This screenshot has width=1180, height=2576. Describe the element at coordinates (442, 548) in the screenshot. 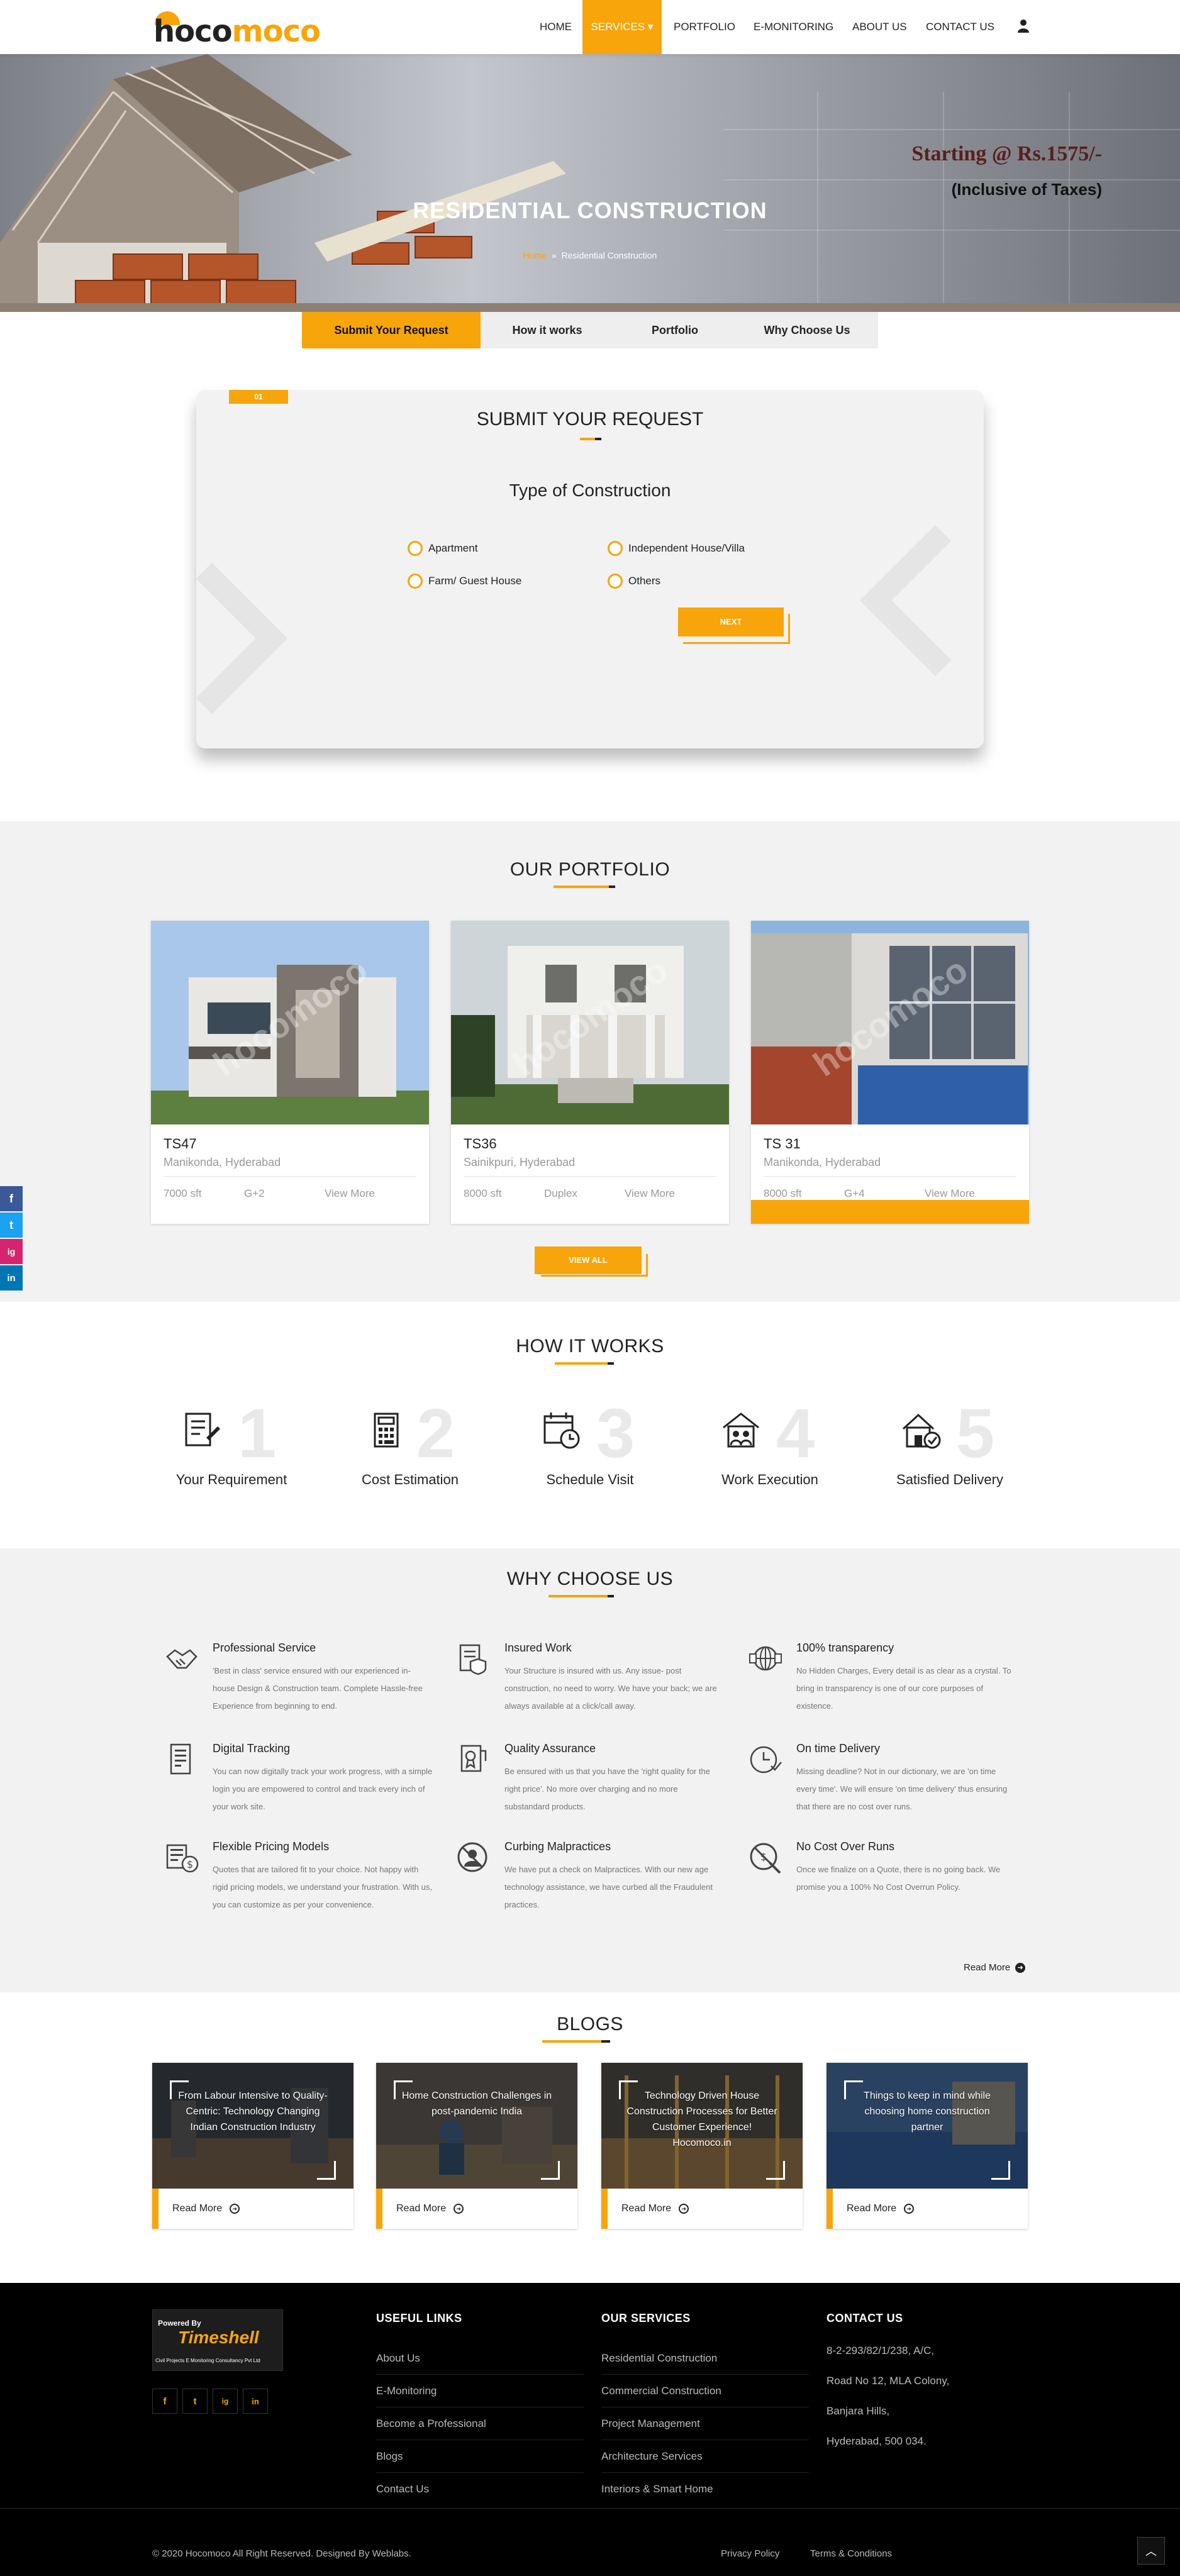

I see `option-apartment: Apartment` at that location.